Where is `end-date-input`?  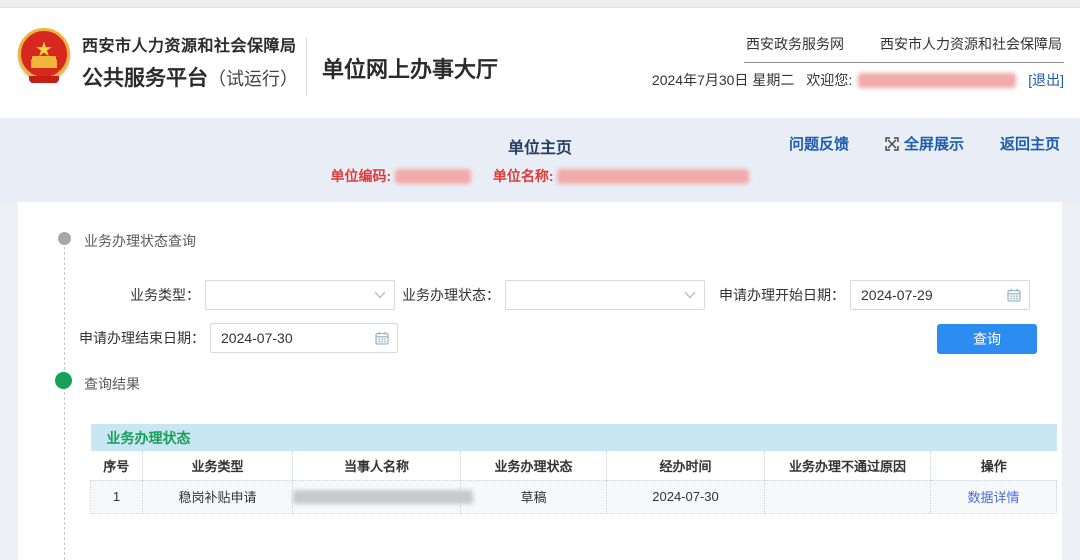
end-date-input is located at coordinates (304, 338).